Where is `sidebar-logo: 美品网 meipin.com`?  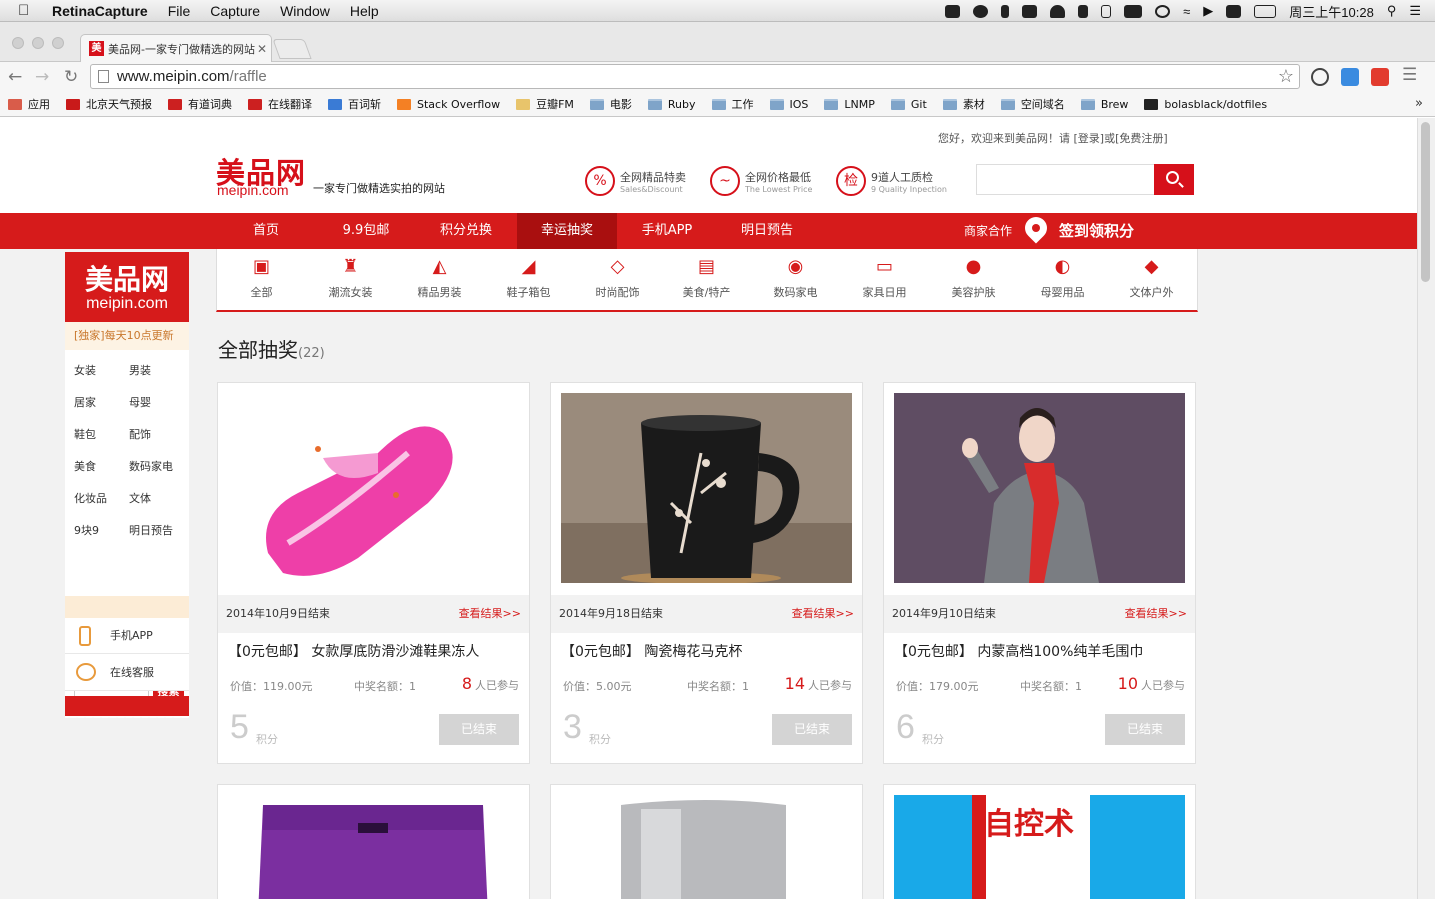 sidebar-logo: 美品网 meipin.com is located at coordinates (127, 287).